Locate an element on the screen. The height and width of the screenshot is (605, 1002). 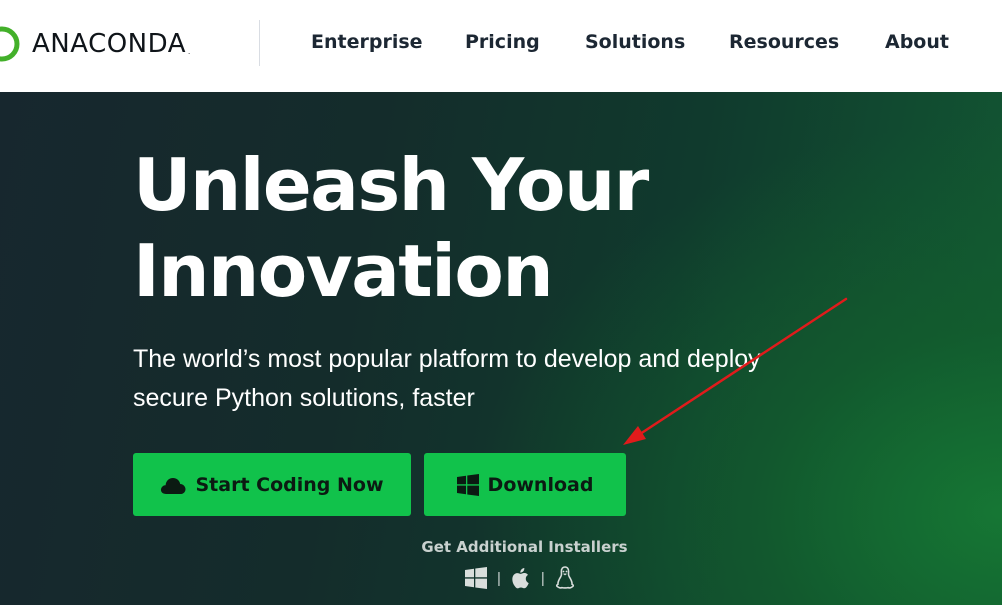
hero-title-line-2: Innovation is located at coordinates (343, 271).